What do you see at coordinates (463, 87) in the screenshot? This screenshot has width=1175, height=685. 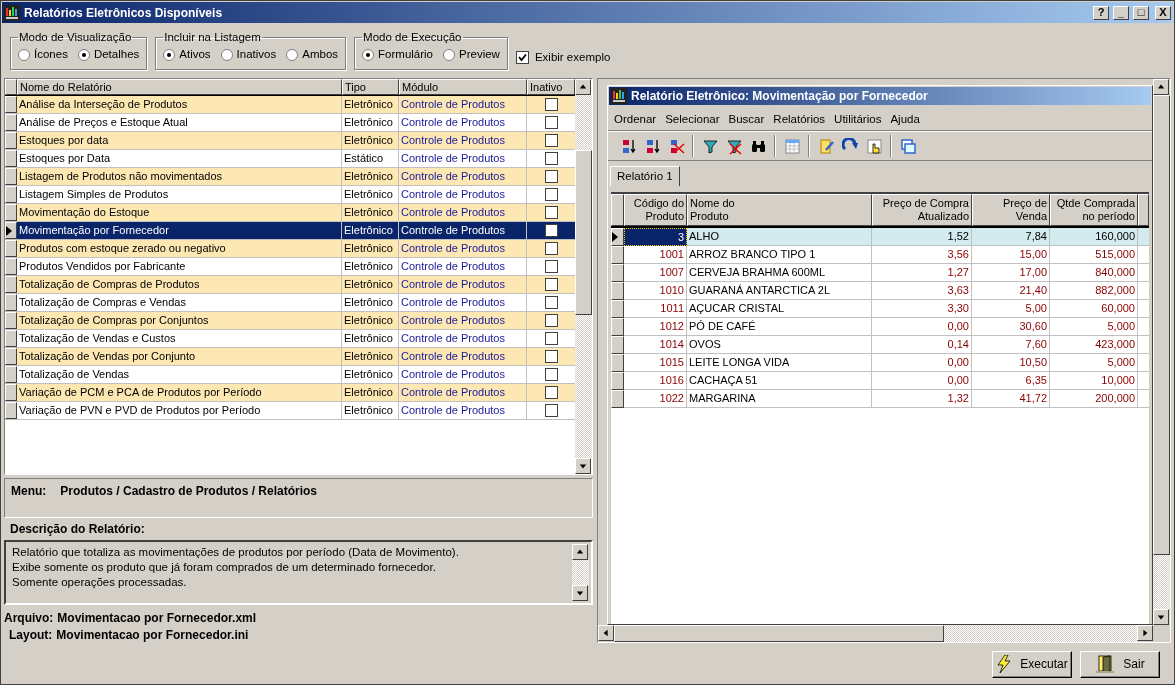 I see `column-header: Módulo` at bounding box center [463, 87].